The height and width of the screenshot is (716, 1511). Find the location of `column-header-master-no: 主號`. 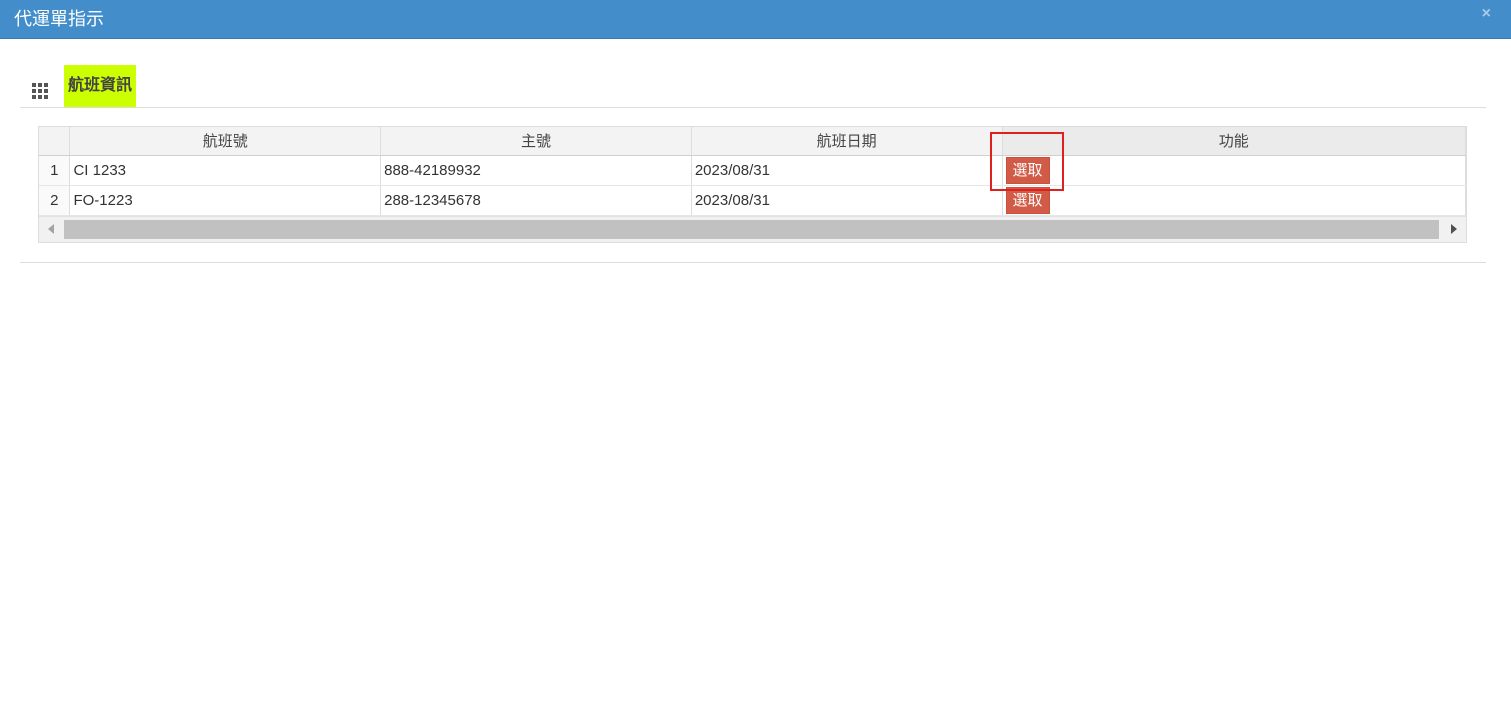

column-header-master-no: 主號 is located at coordinates (536, 141).